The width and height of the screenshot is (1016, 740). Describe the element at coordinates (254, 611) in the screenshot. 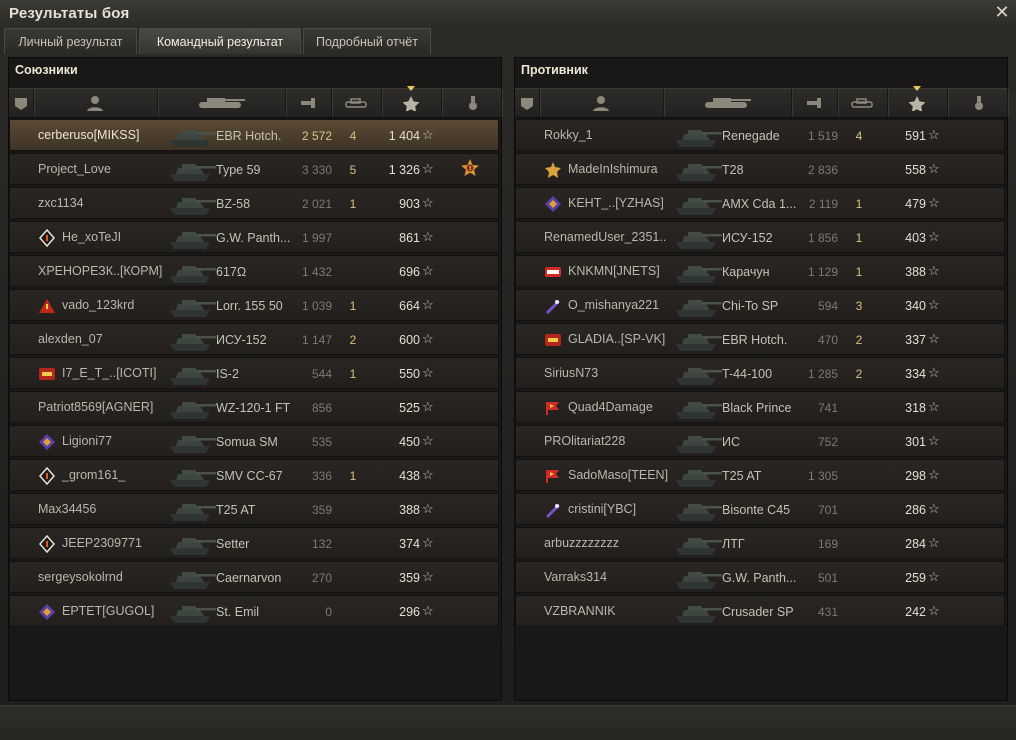

I see `allies-row: EPTET[GUGOL] St. Emil 0 296 ☆` at that location.